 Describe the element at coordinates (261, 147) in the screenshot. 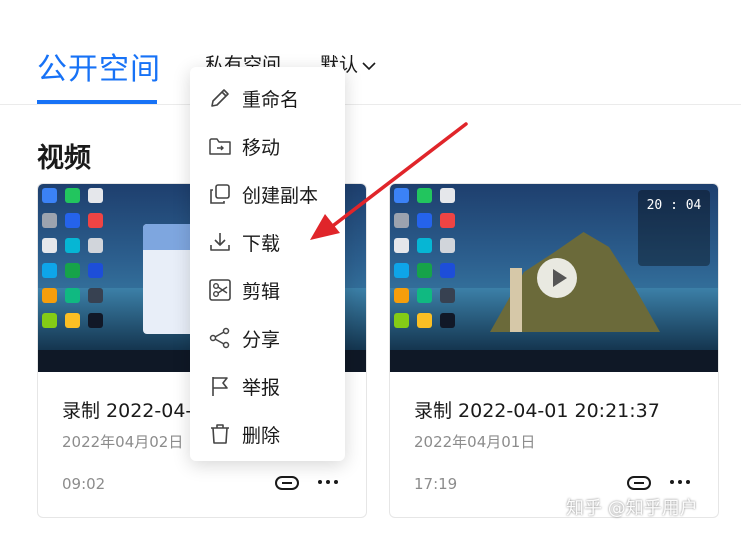

I see `menu-item-label: 移动` at that location.